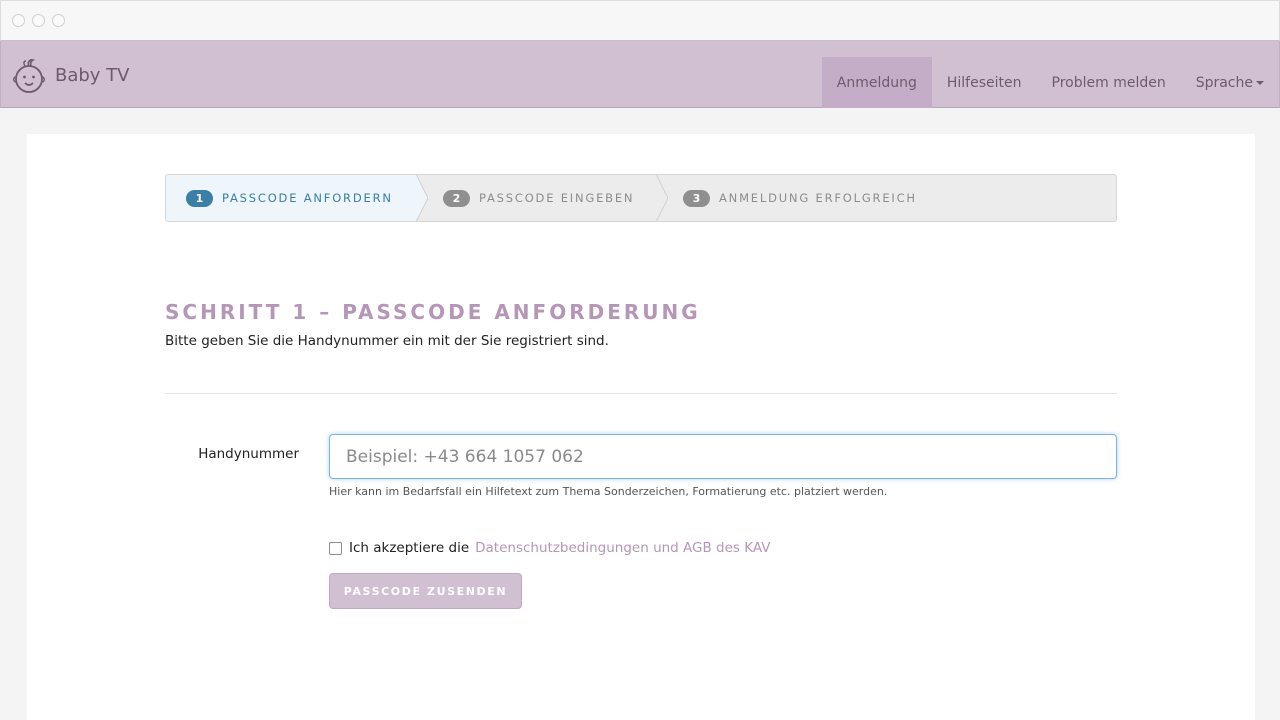 The width and height of the screenshot is (1280, 720). Describe the element at coordinates (248, 454) in the screenshot. I see `phone-label: Handynummer` at that location.